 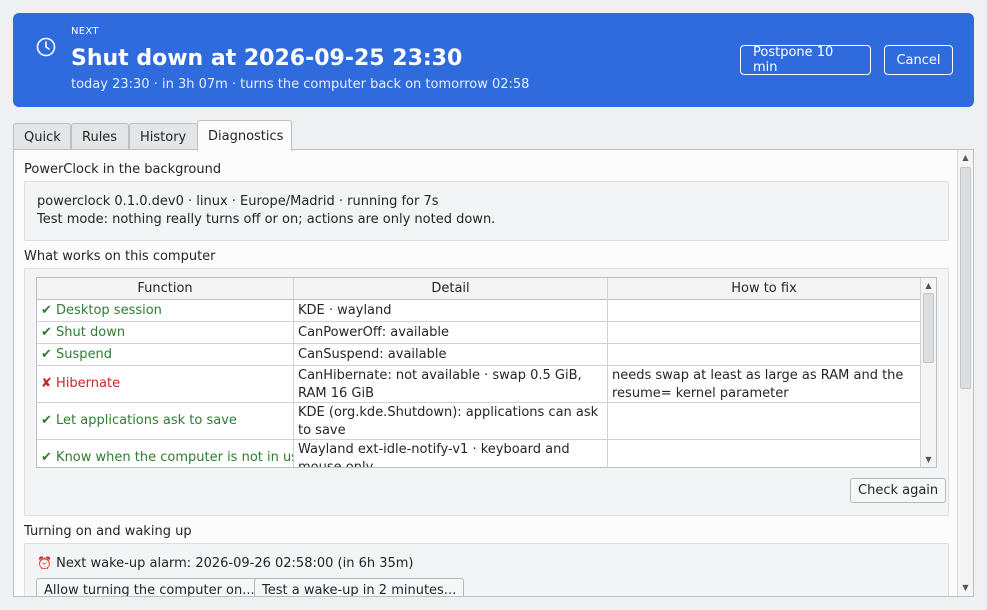 What do you see at coordinates (267, 58) in the screenshot?
I see `banner-title: Shut down at 2026-09-25 23:30` at bounding box center [267, 58].